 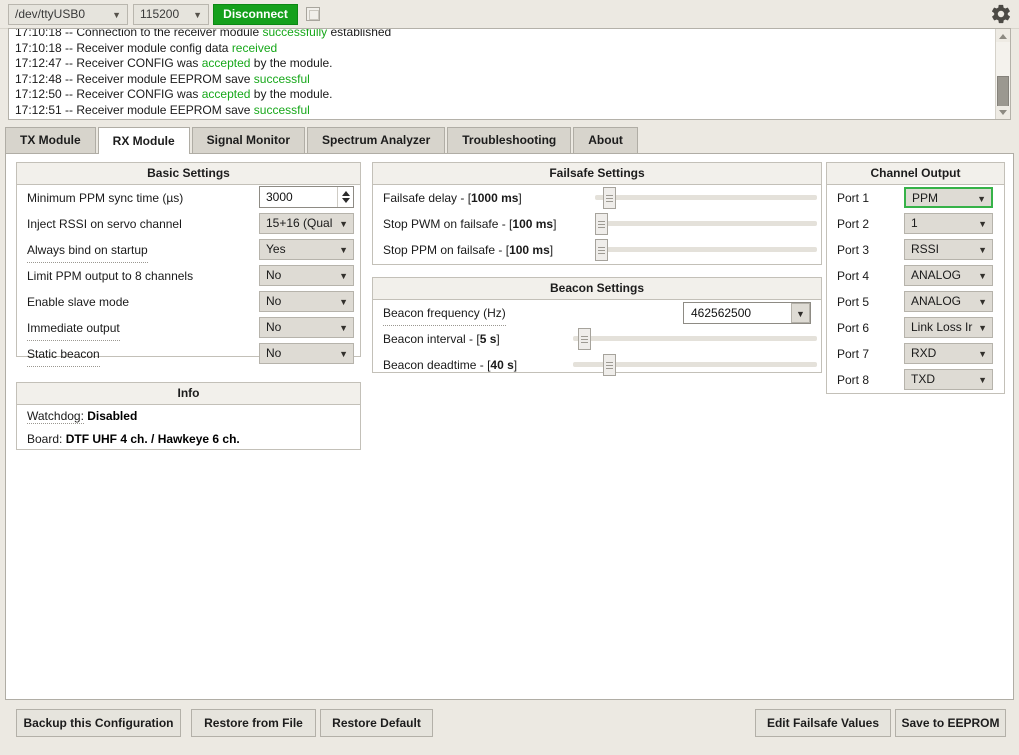 What do you see at coordinates (110, 416) in the screenshot?
I see `info-value: Disabled` at bounding box center [110, 416].